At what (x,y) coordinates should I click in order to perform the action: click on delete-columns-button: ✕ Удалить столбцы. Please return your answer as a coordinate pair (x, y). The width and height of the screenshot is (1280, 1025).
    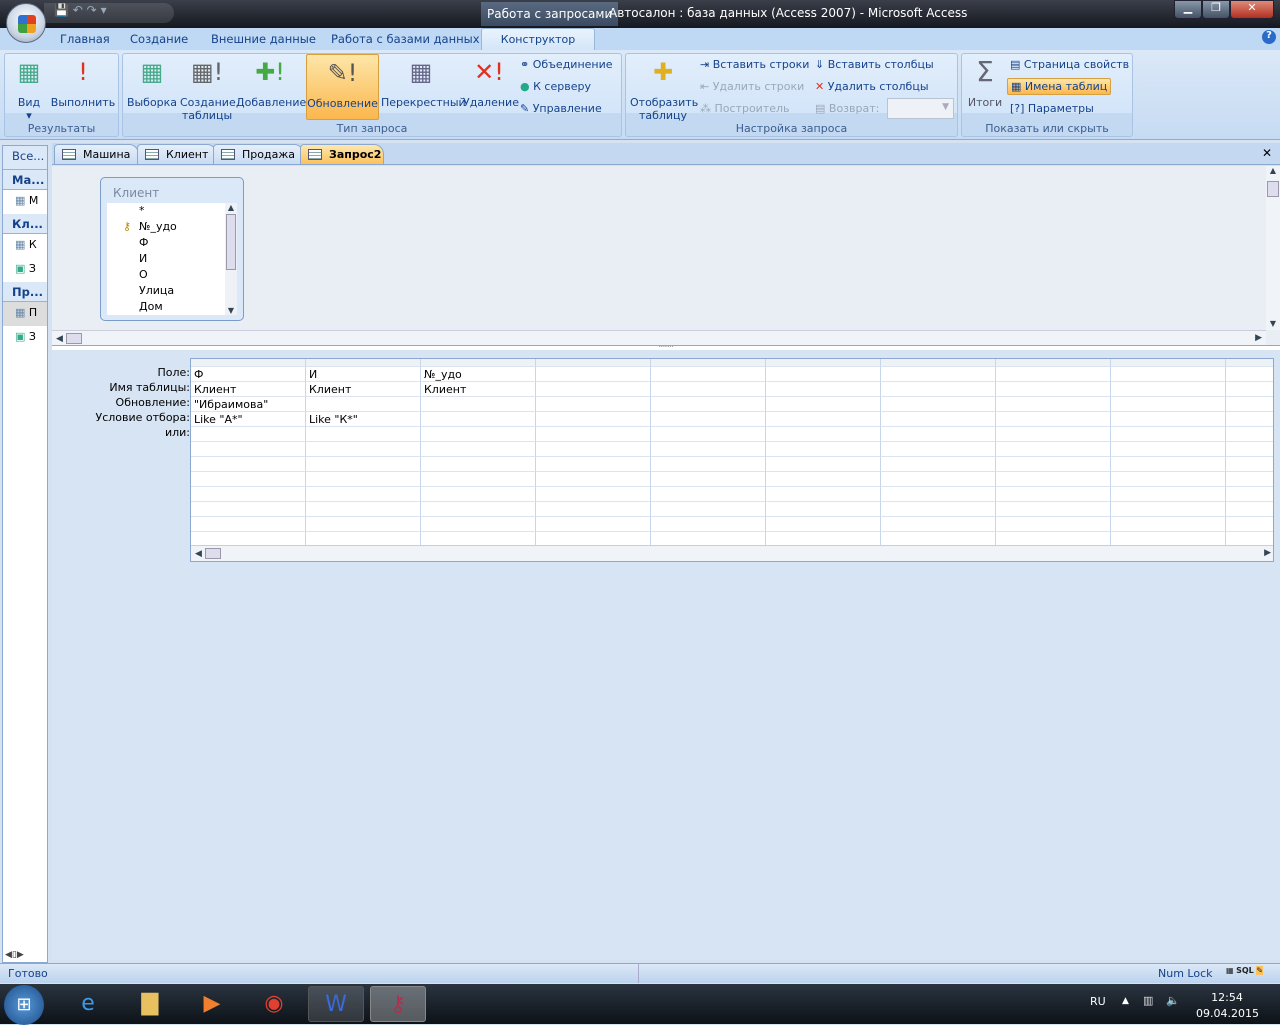
    Looking at the image, I should click on (872, 86).